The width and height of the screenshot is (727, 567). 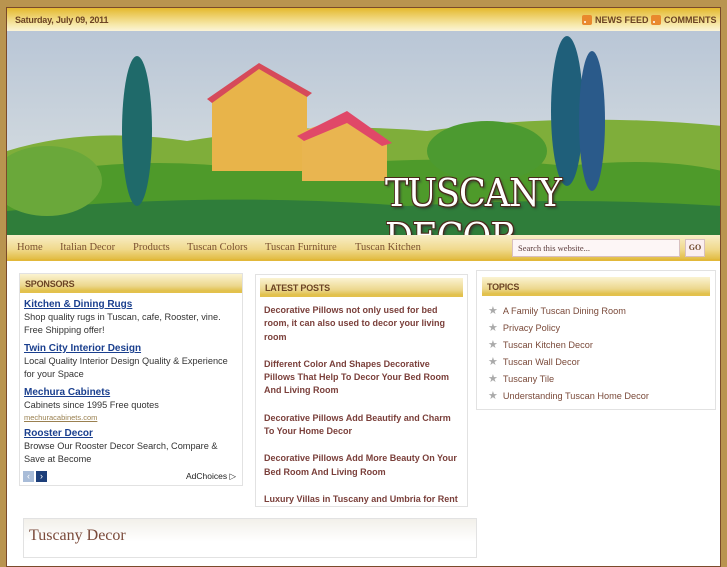 What do you see at coordinates (695, 248) in the screenshot?
I see `search-go-button: GO` at bounding box center [695, 248].